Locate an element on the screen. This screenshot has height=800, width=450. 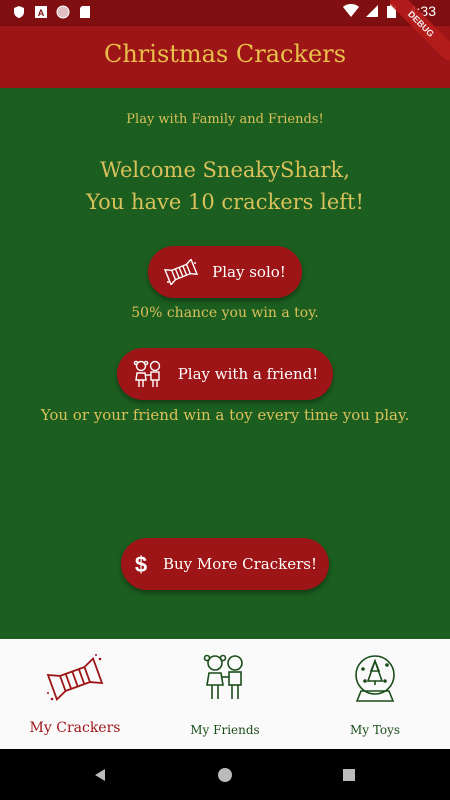
solo-hint: 50% chance you win a toy. is located at coordinates (225, 313).